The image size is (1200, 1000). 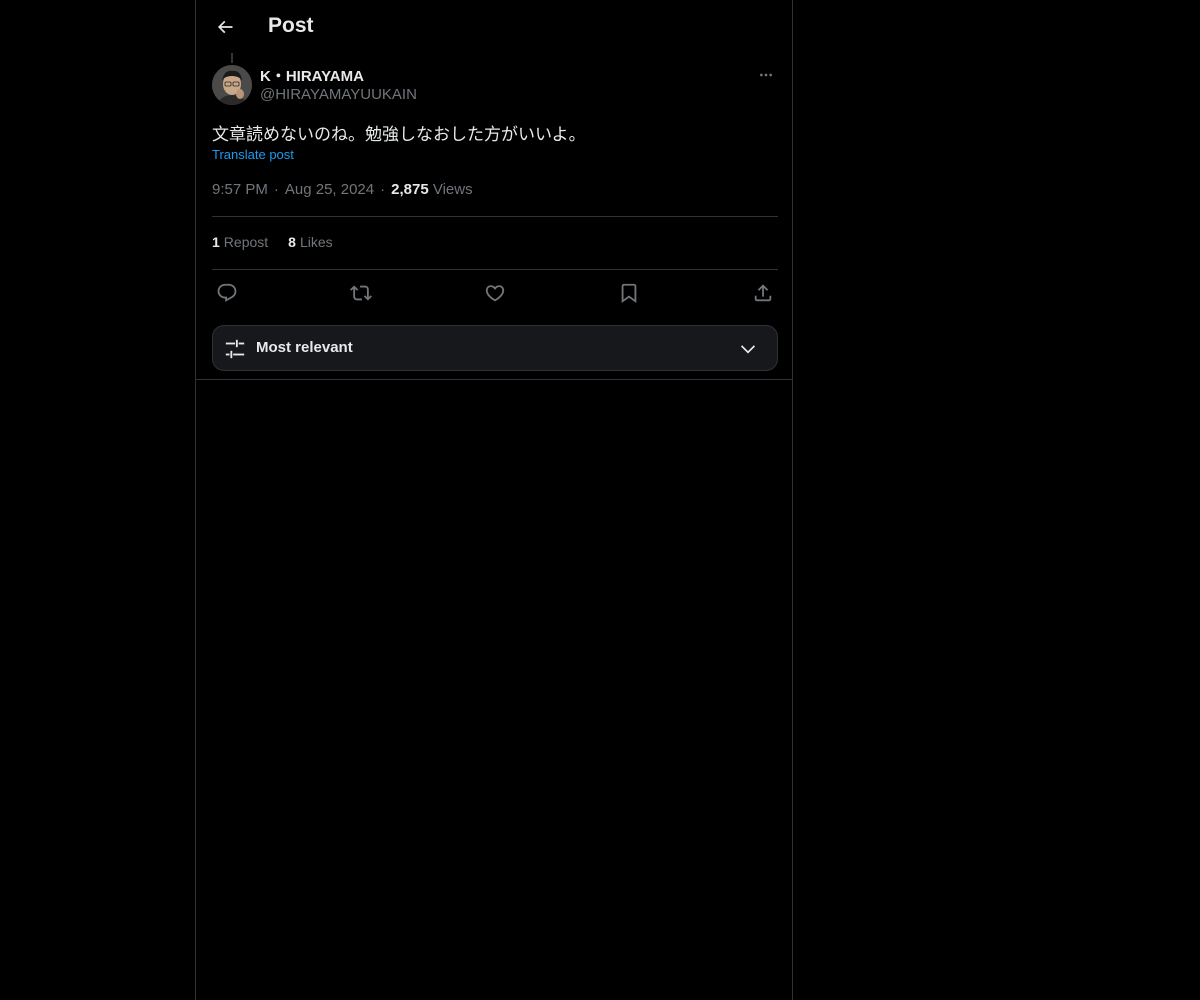 What do you see at coordinates (272, 242) in the screenshot?
I see `engagement-stats: 1 Repost 8 Likes` at bounding box center [272, 242].